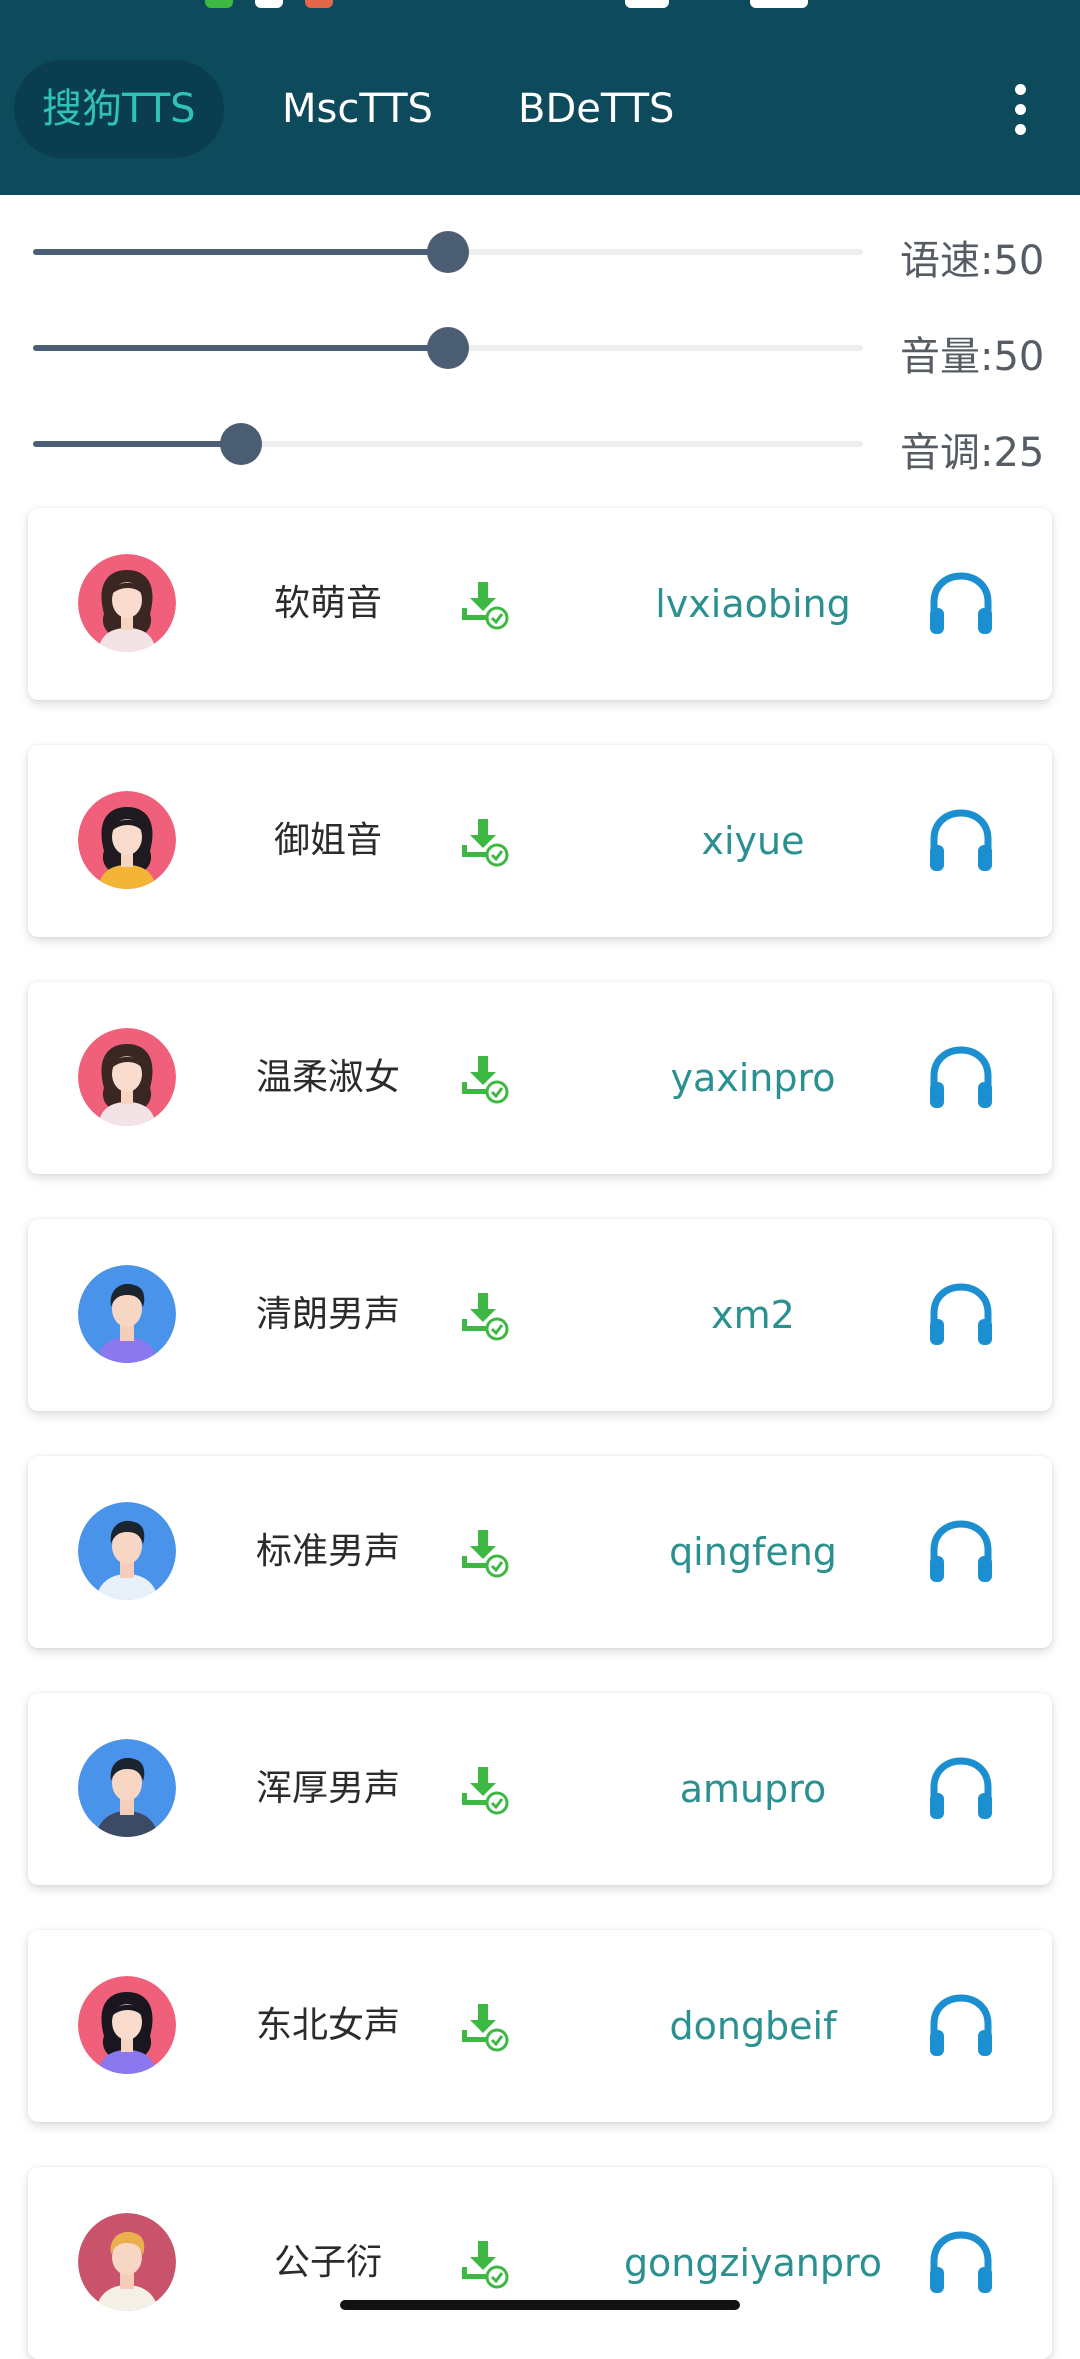 The height and width of the screenshot is (2359, 1080). I want to click on slider-label: 音调:25, so click(972, 453).